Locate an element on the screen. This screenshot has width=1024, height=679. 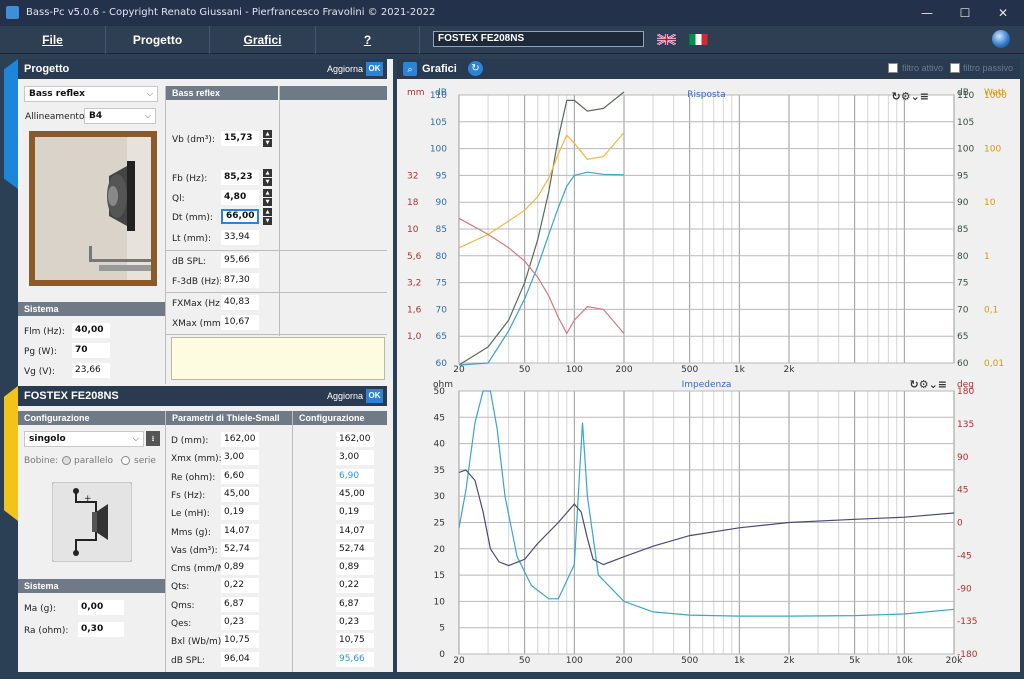
db-right-tick: 100 is located at coordinates (965, 150).